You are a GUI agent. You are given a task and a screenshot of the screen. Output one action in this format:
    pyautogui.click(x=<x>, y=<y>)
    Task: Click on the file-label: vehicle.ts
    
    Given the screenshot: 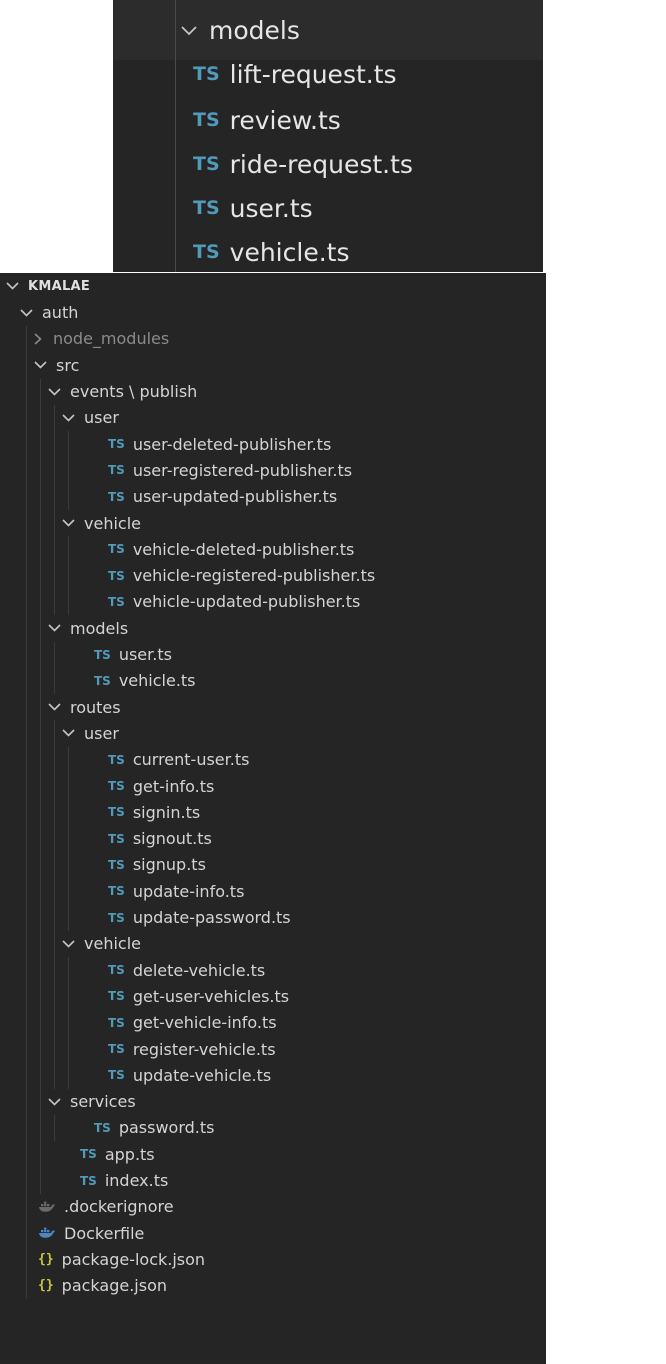 What is the action you would take?
    pyautogui.click(x=157, y=681)
    